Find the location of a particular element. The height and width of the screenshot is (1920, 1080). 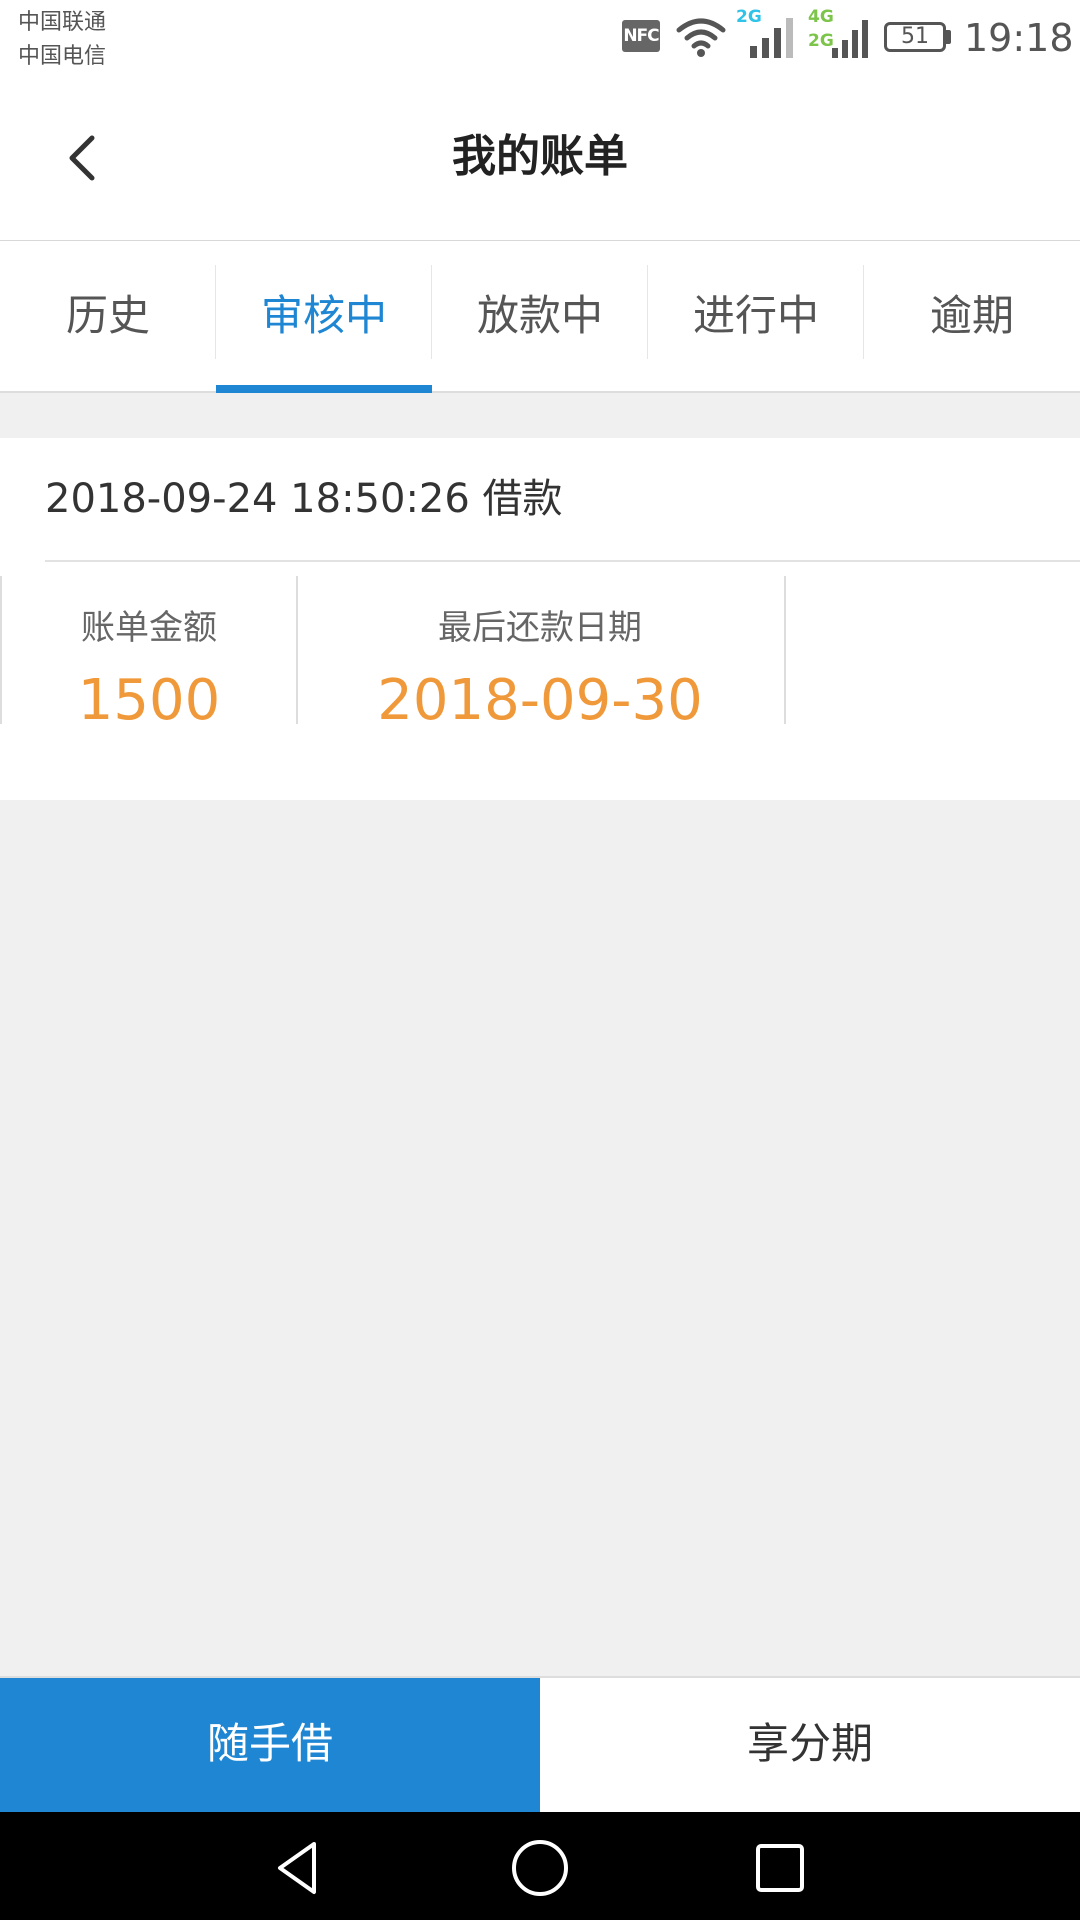

signal-icon-secondary: 4G 2G is located at coordinates (839, 34).